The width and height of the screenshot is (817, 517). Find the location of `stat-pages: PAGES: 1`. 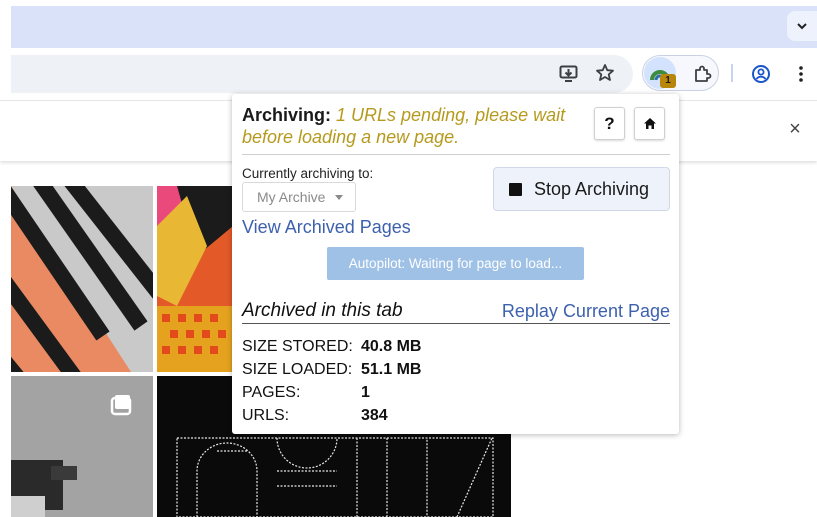

stat-pages: PAGES: 1 is located at coordinates (306, 393).